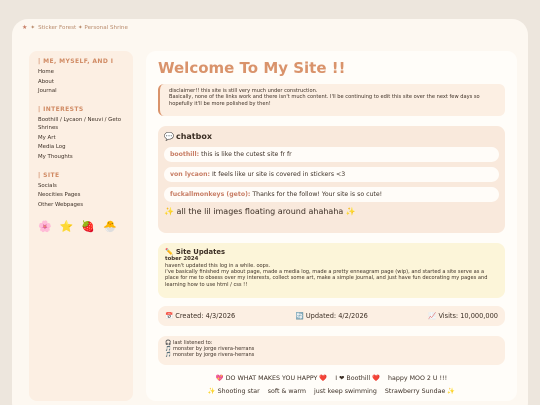  I want to click on window-title-bar: ★ ✦ Sticker Forest ✦ Personal Shrine, so click(75, 27).